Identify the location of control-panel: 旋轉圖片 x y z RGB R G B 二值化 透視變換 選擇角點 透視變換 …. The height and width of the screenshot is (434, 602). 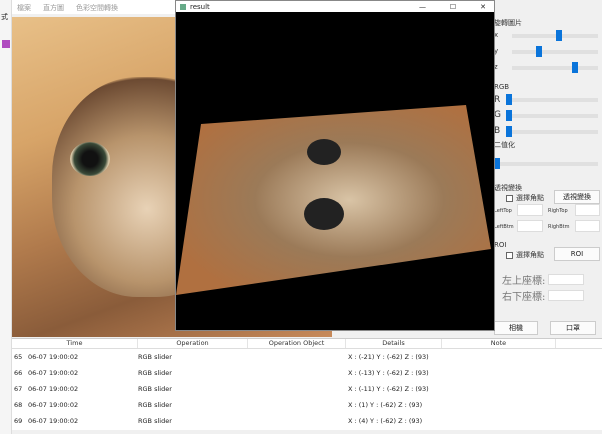
(547, 175).